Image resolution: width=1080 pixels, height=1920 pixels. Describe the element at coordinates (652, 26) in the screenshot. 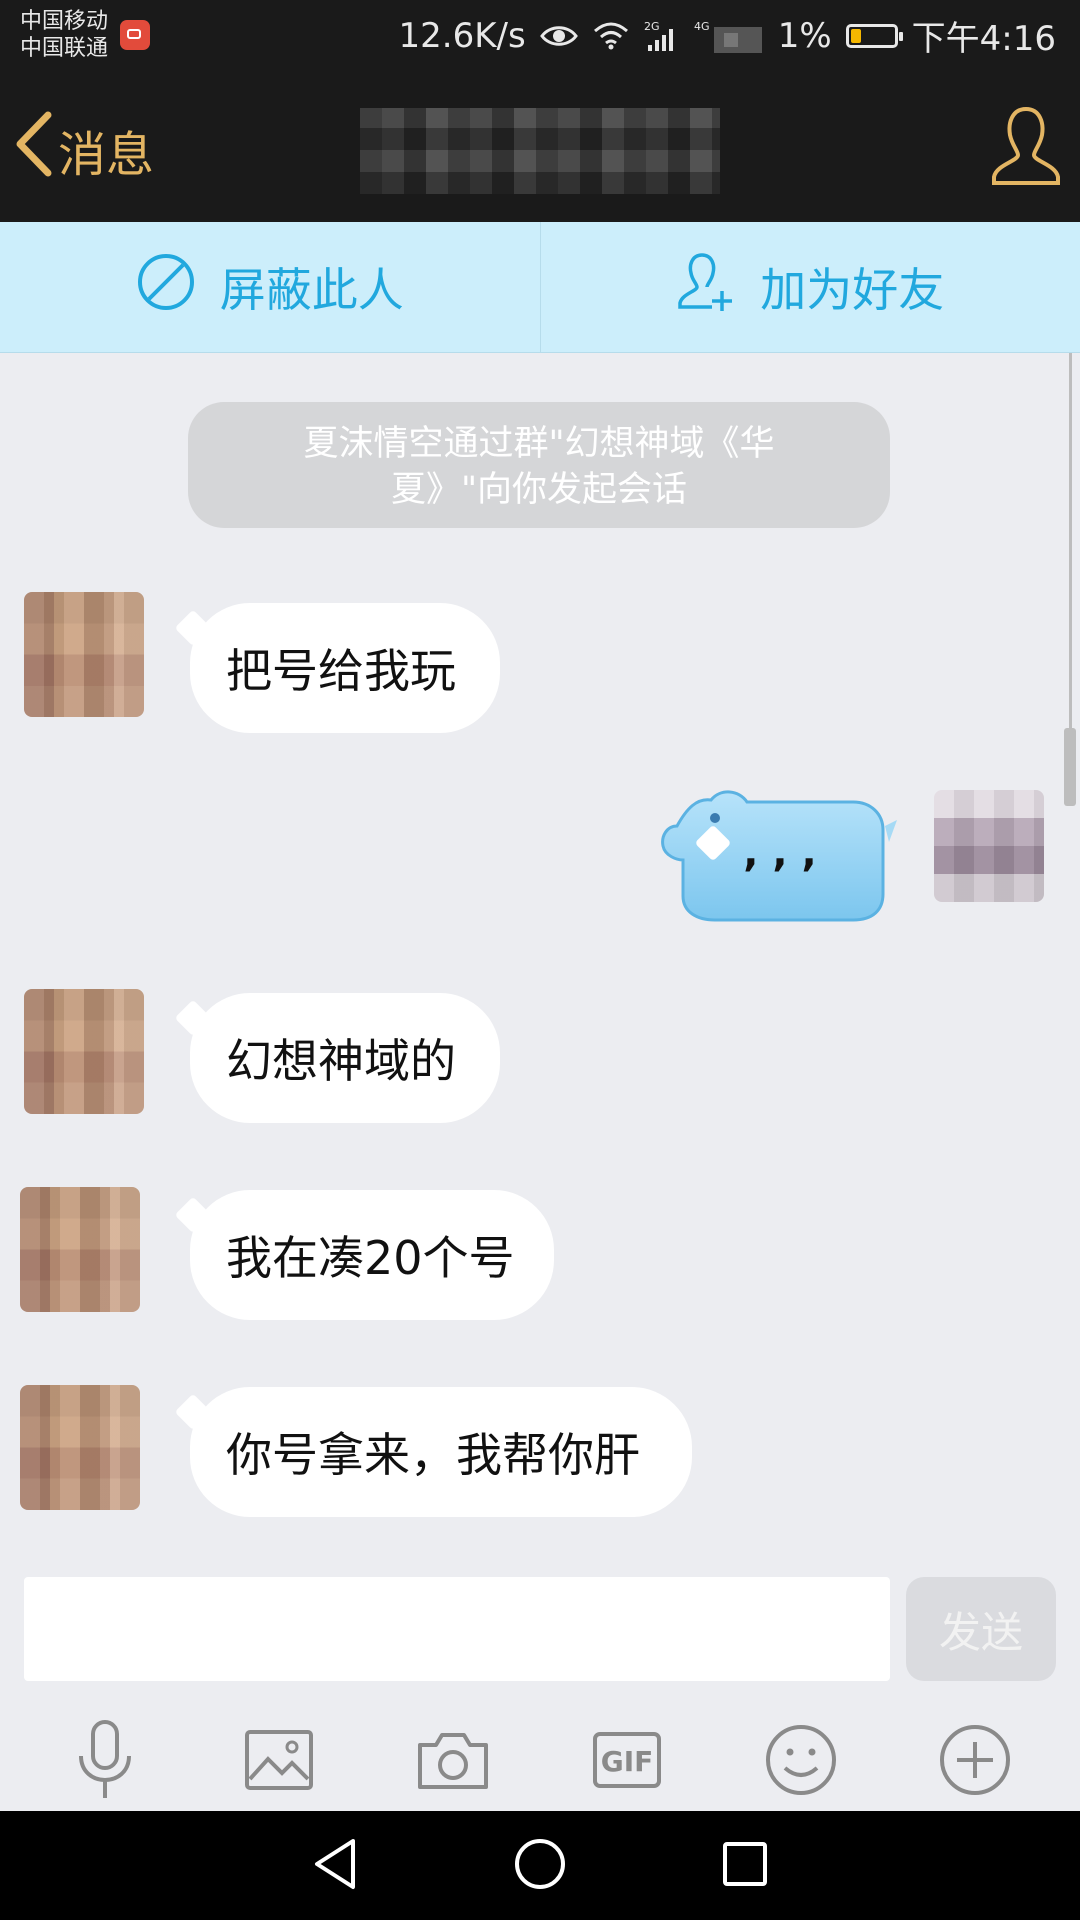

I see `signal-2g-label: 2G` at that location.